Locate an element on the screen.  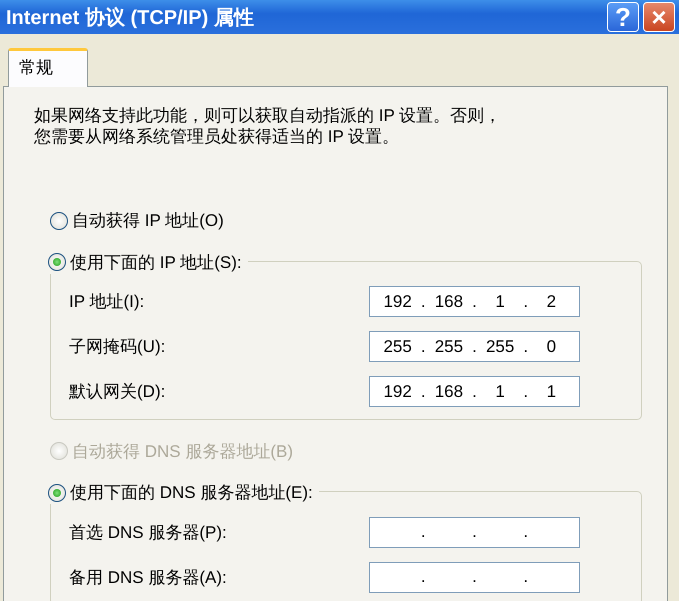
close-button: × is located at coordinates (659, 17).